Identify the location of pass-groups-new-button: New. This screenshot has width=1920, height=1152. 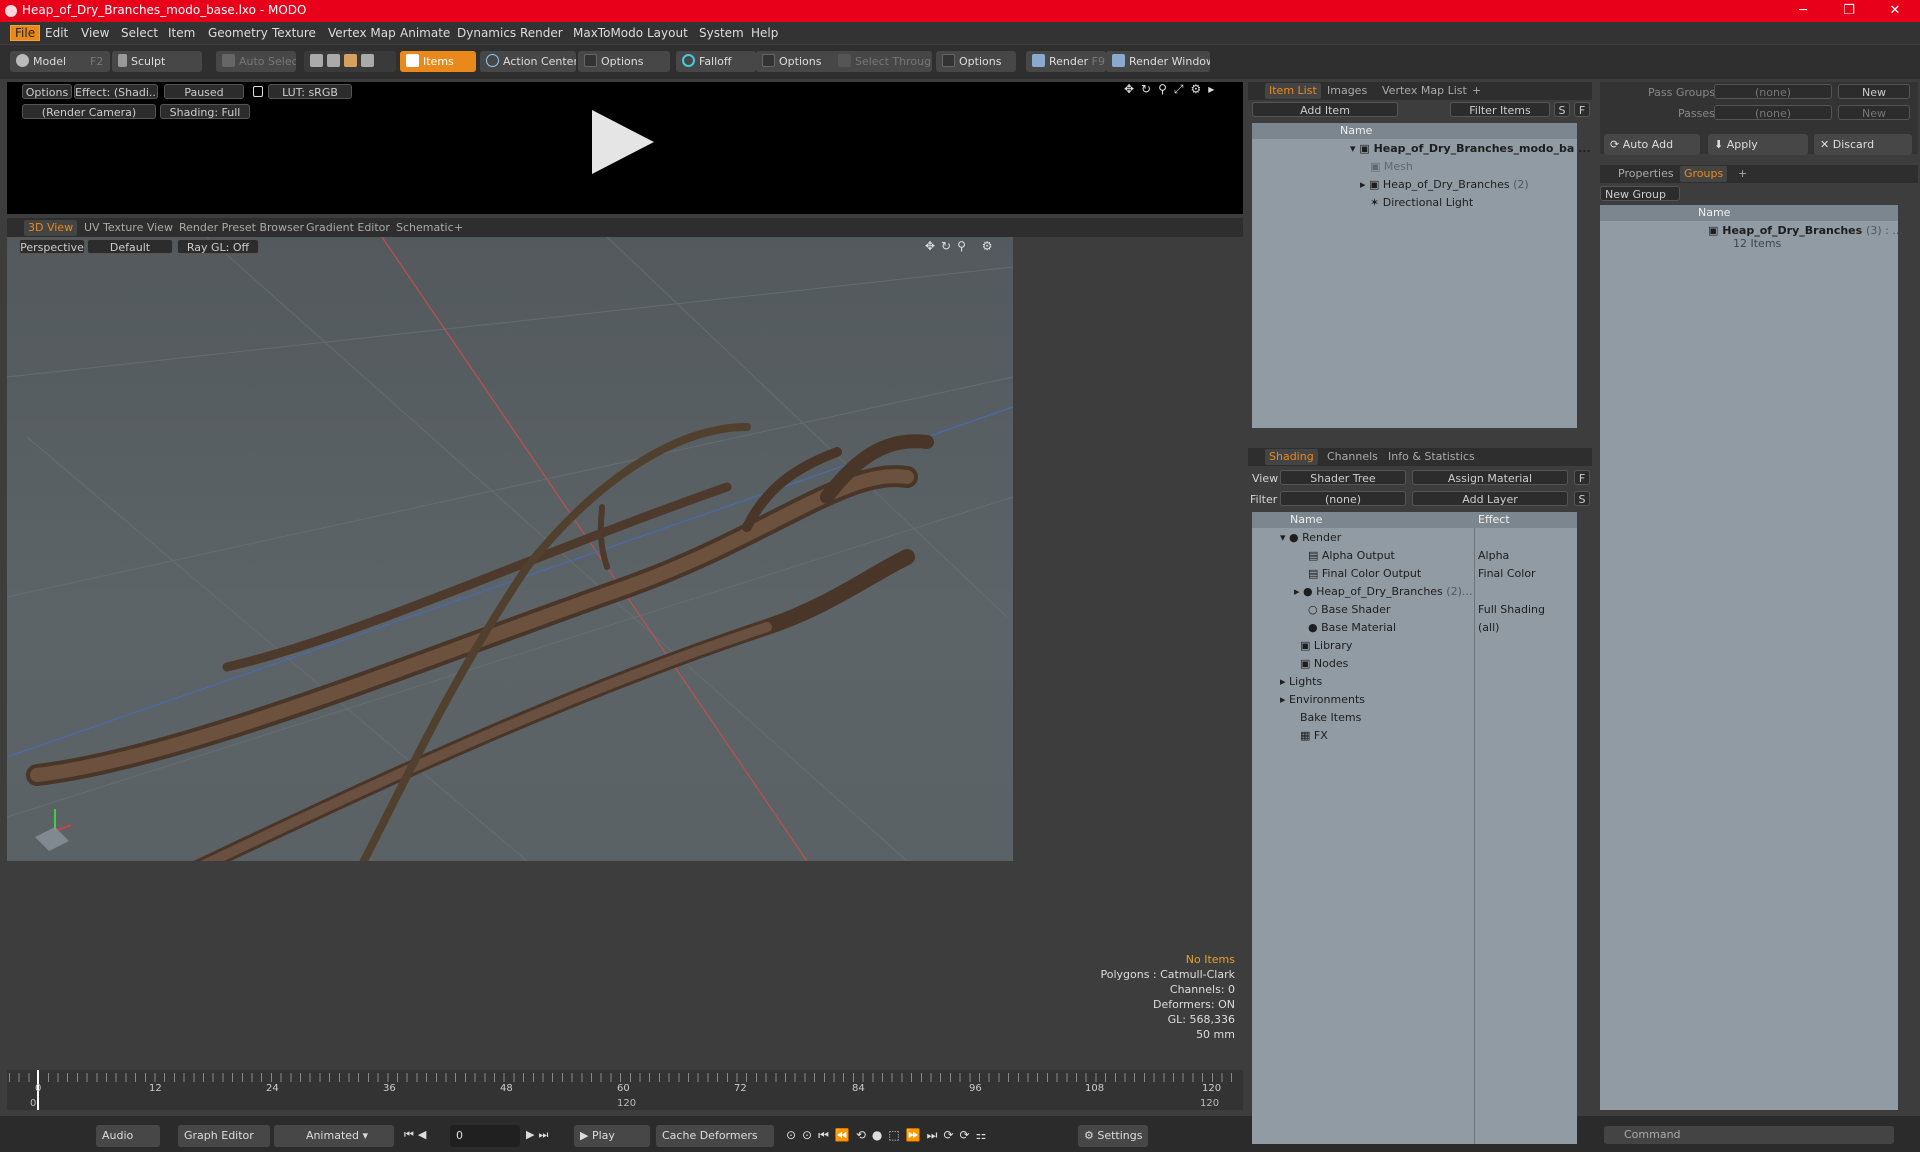
(1874, 91).